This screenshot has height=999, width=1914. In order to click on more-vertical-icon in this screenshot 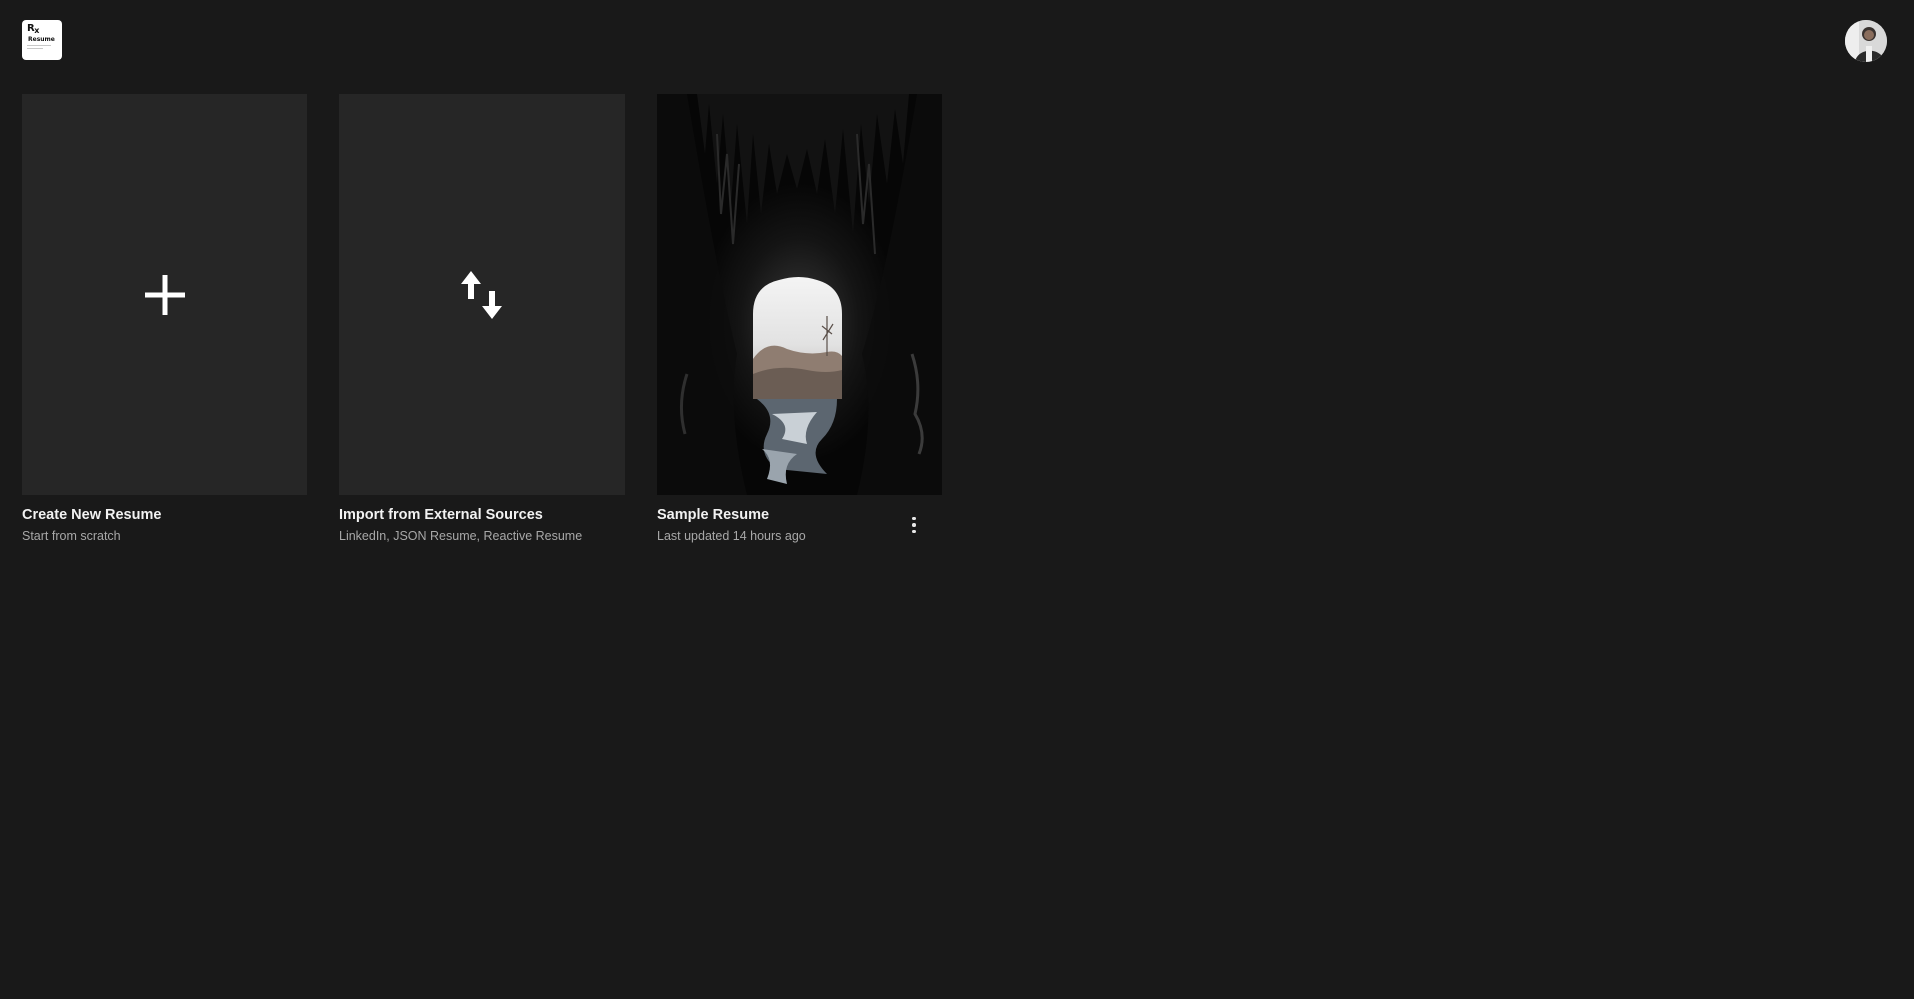, I will do `click(914, 518)`.